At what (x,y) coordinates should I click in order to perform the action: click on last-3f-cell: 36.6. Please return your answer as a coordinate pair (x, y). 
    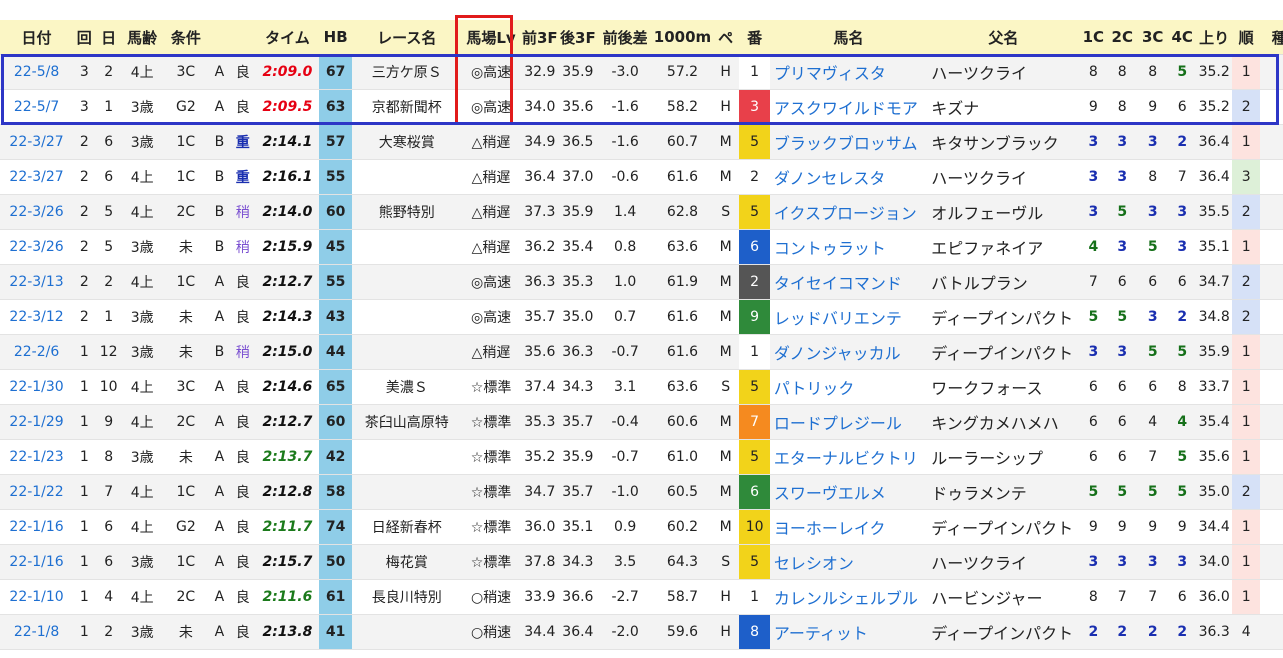
    Looking at the image, I should click on (578, 597).